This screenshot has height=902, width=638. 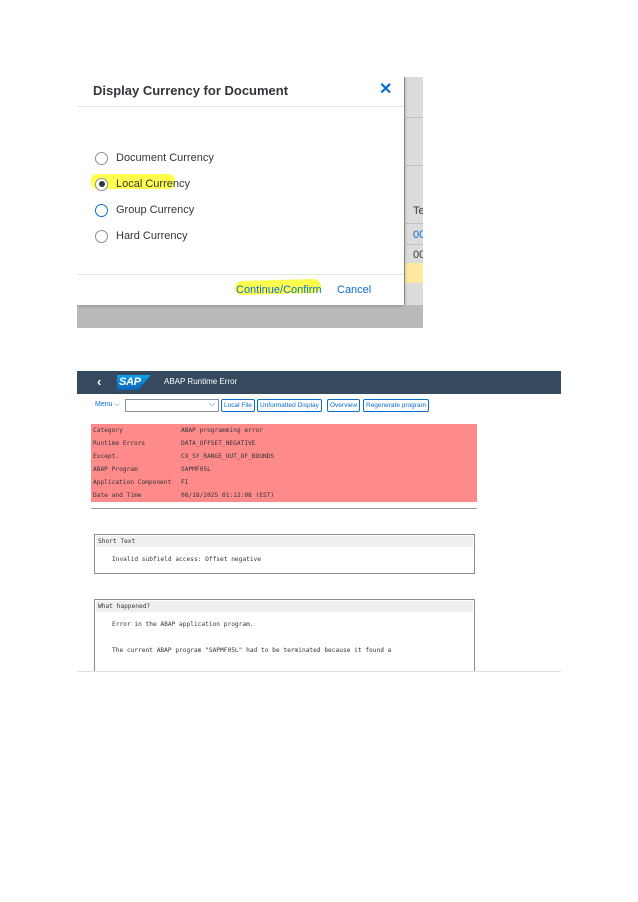 I want to click on background-column-header: Te, so click(x=418, y=211).